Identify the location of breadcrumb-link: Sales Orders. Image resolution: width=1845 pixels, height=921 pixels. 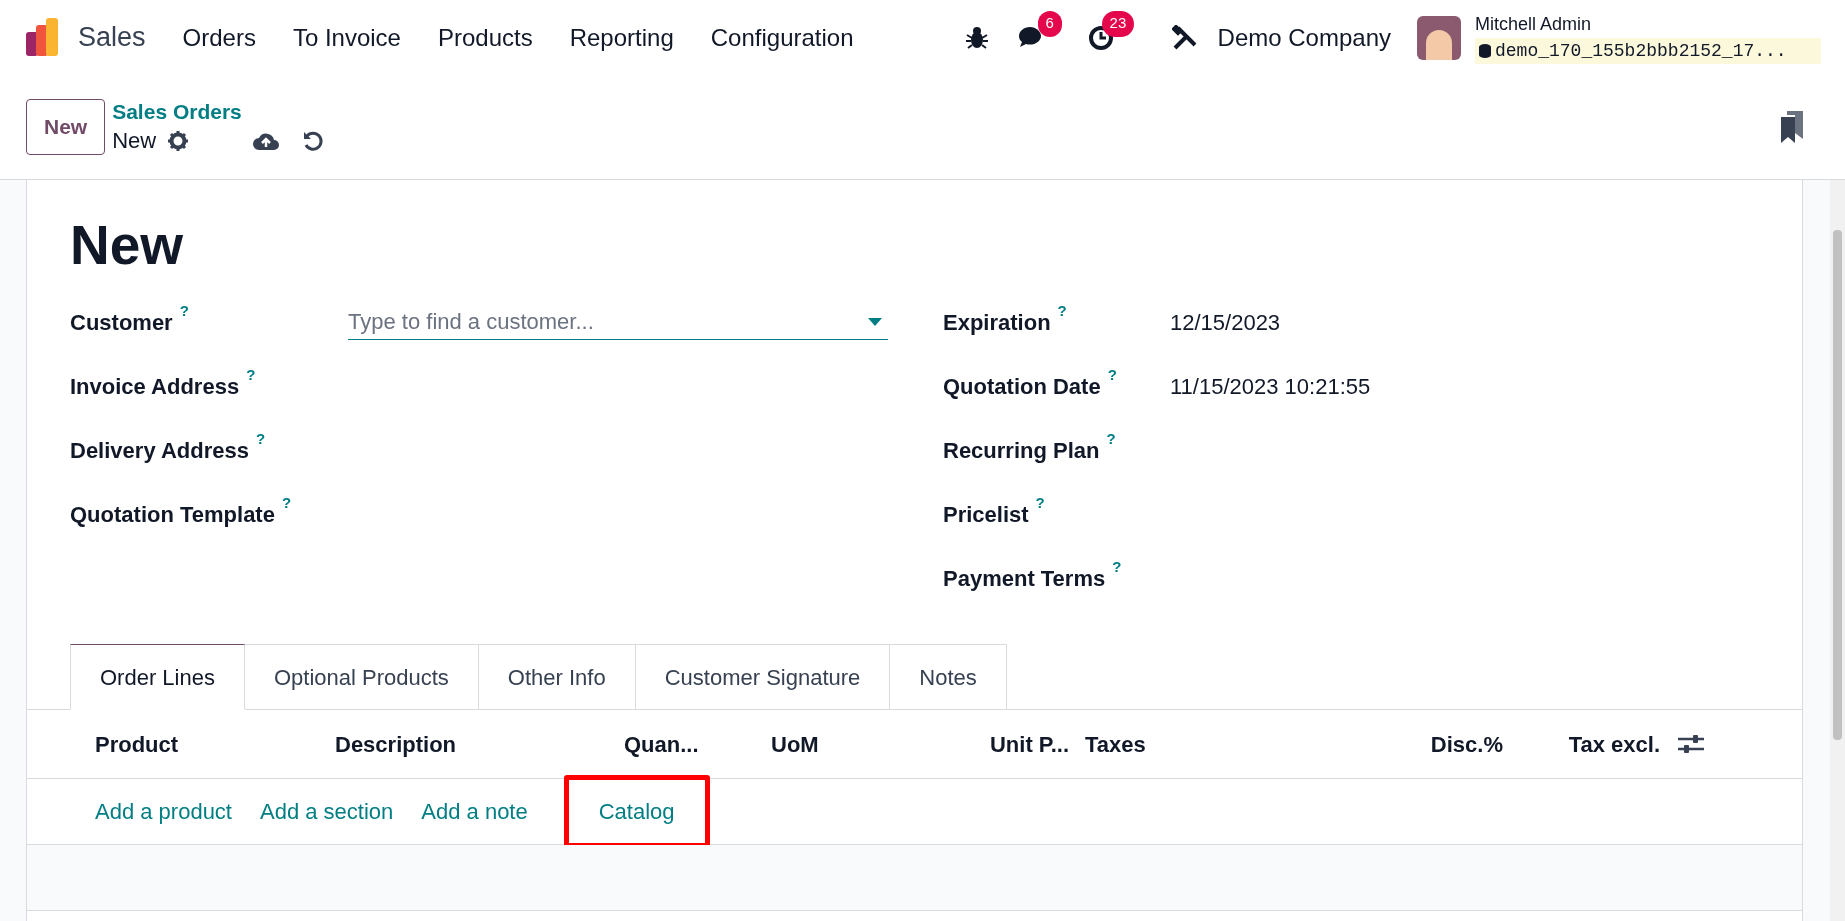
(218, 112).